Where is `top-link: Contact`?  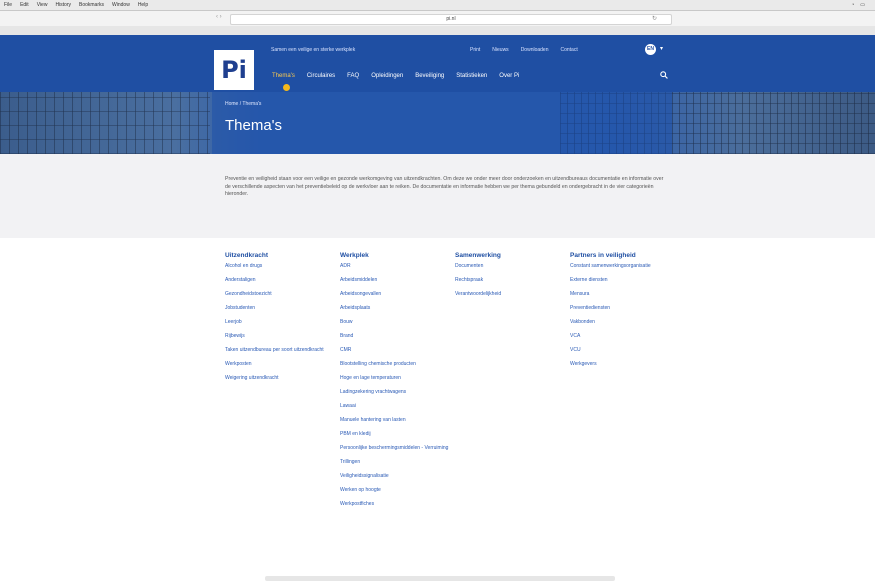
top-link: Contact is located at coordinates (569, 50).